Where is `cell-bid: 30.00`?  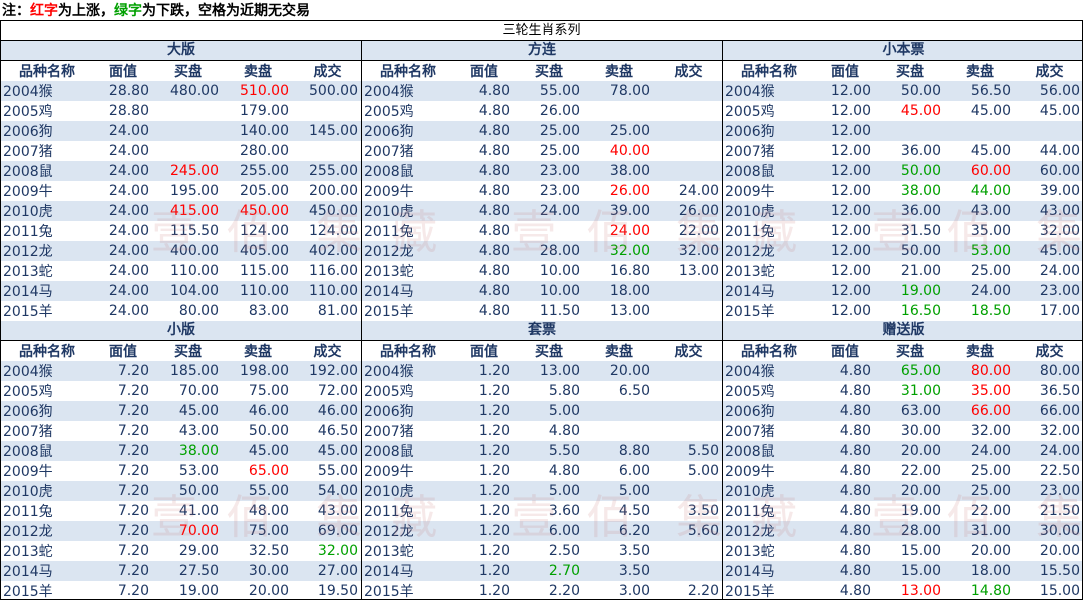 cell-bid: 30.00 is located at coordinates (910, 431).